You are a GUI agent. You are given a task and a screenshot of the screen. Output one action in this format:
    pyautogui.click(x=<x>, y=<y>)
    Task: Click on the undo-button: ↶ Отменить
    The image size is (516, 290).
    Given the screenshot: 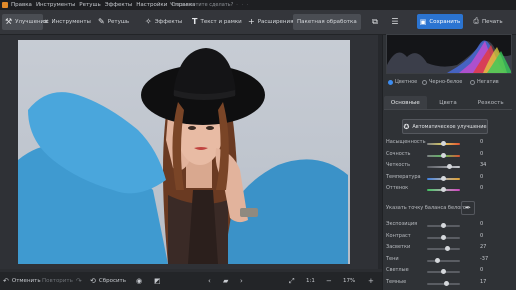 What is the action you would take?
    pyautogui.click(x=22, y=281)
    